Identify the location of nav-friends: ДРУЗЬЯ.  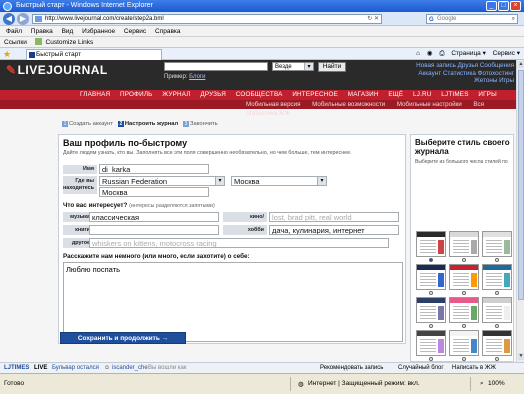
(213, 94).